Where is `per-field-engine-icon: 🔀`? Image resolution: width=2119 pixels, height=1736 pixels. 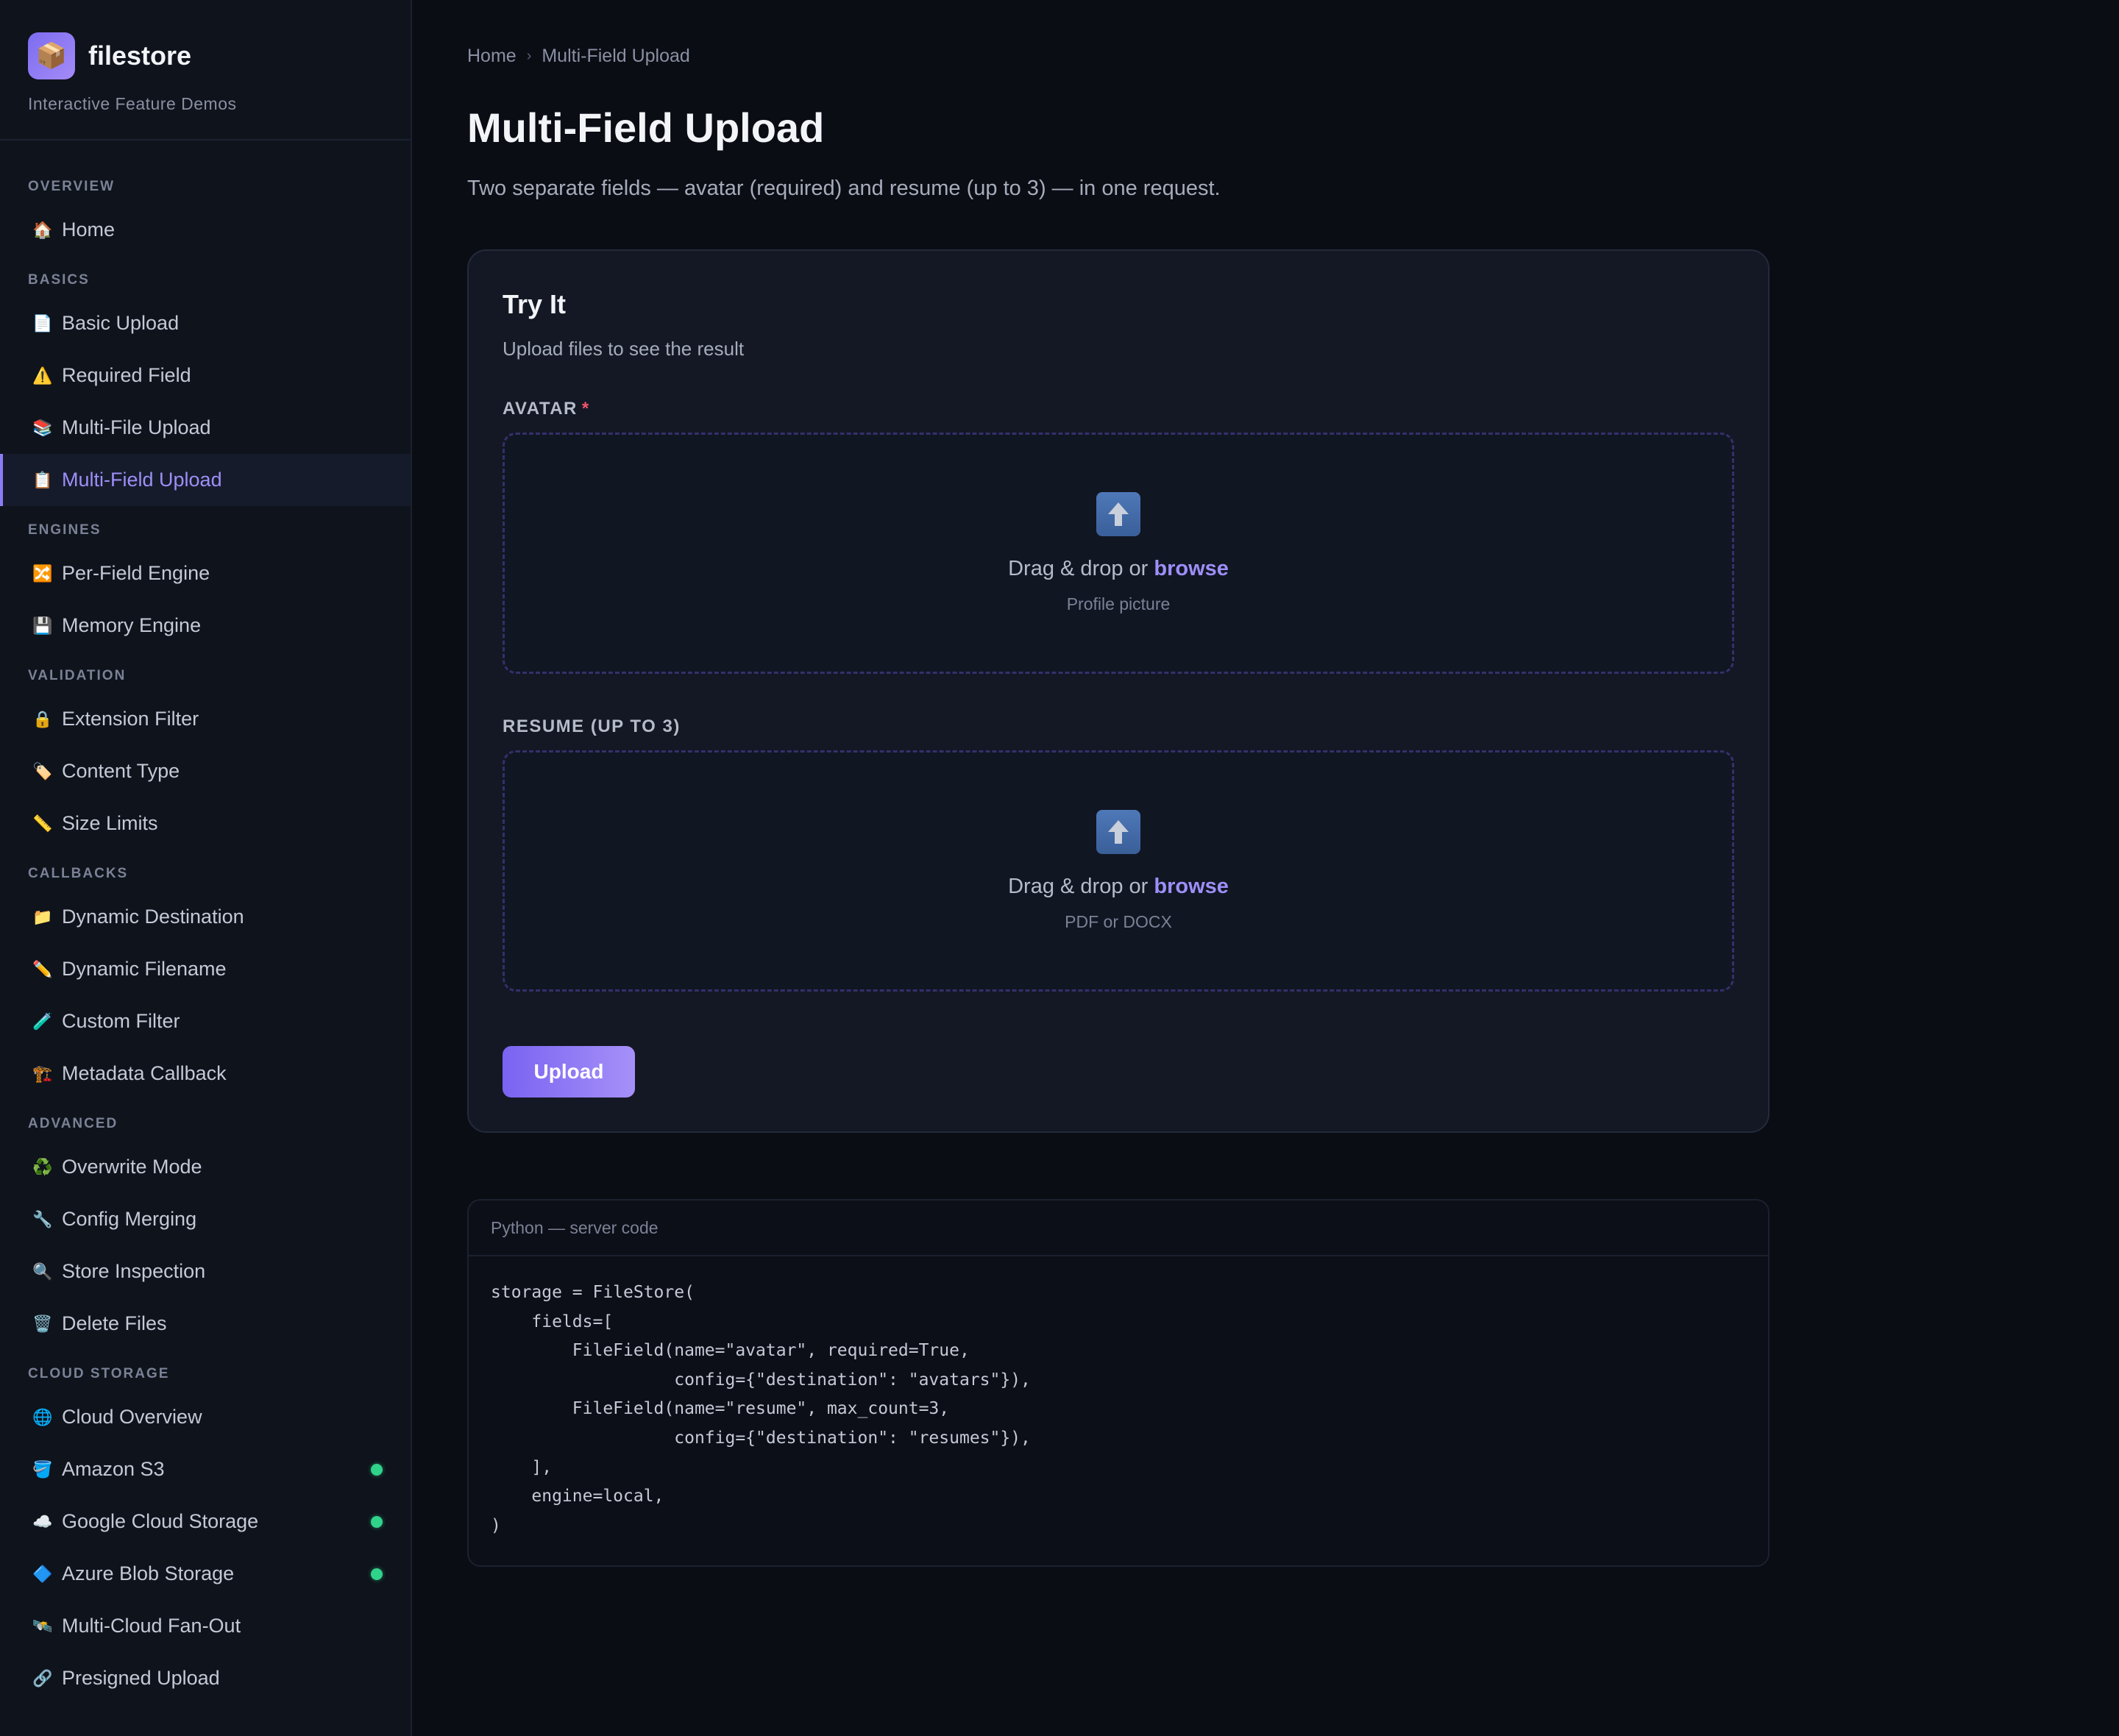 per-field-engine-icon: 🔀 is located at coordinates (42, 573).